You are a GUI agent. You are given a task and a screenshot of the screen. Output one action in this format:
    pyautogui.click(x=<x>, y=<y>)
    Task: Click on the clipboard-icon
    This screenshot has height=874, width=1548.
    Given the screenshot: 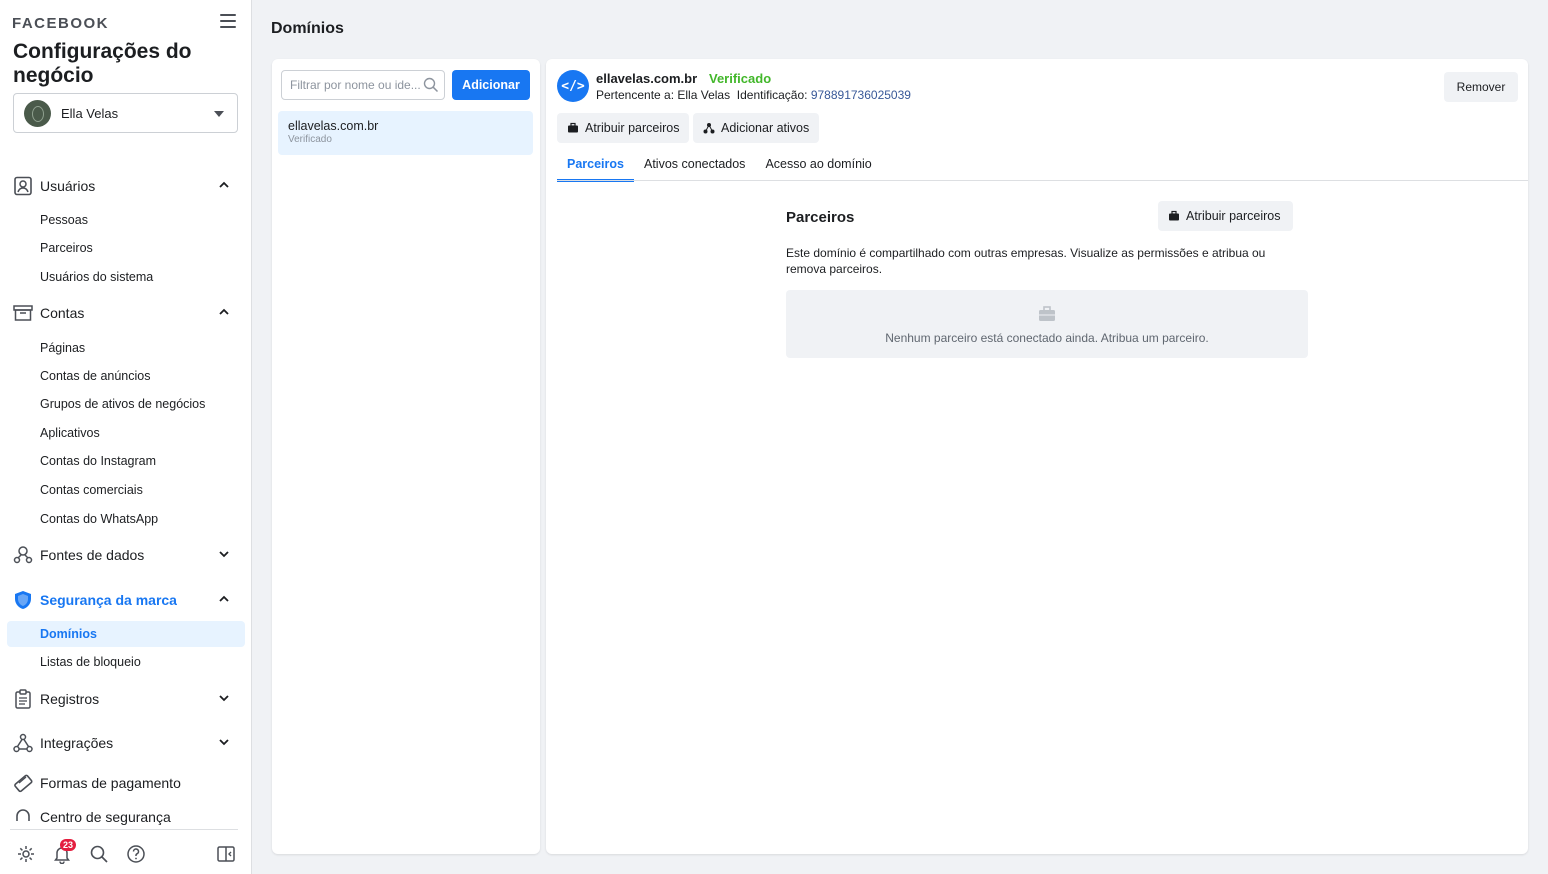 What is the action you would take?
    pyautogui.click(x=23, y=699)
    